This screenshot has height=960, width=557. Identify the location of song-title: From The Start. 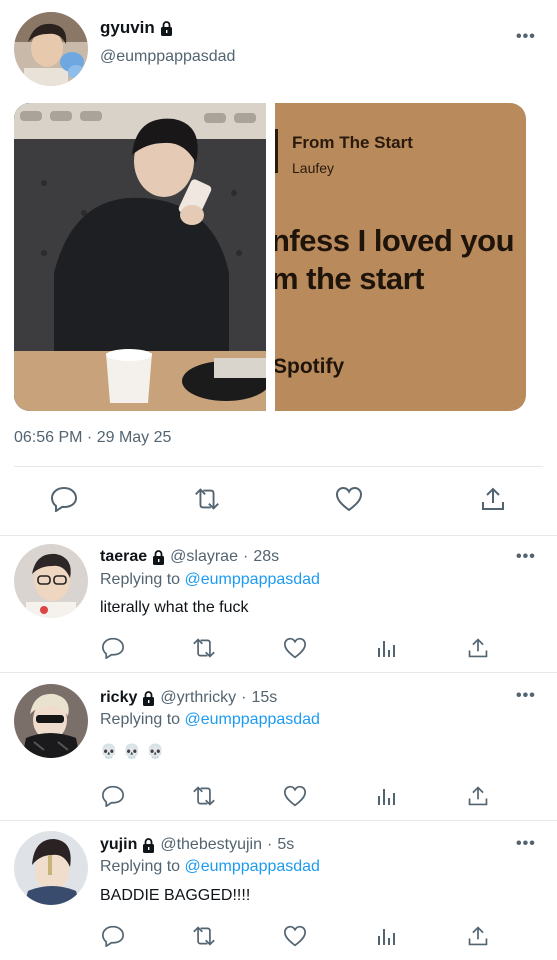
(352, 142).